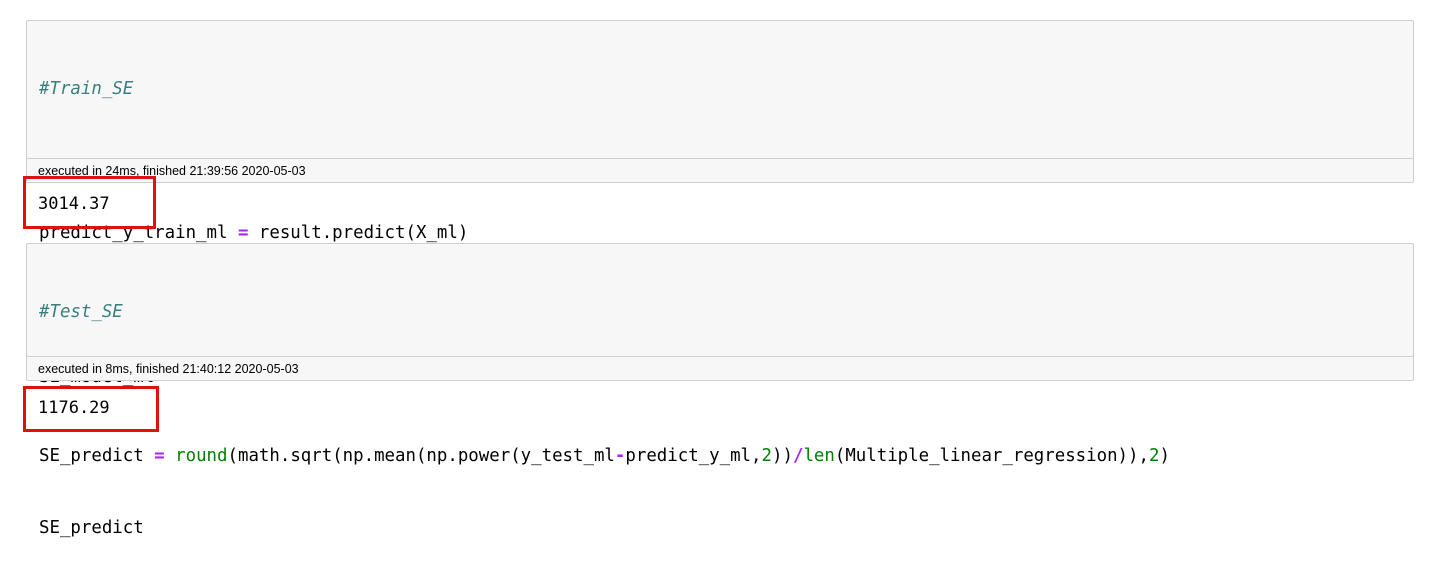  Describe the element at coordinates (1164, 456) in the screenshot. I see `code-token: )` at that location.